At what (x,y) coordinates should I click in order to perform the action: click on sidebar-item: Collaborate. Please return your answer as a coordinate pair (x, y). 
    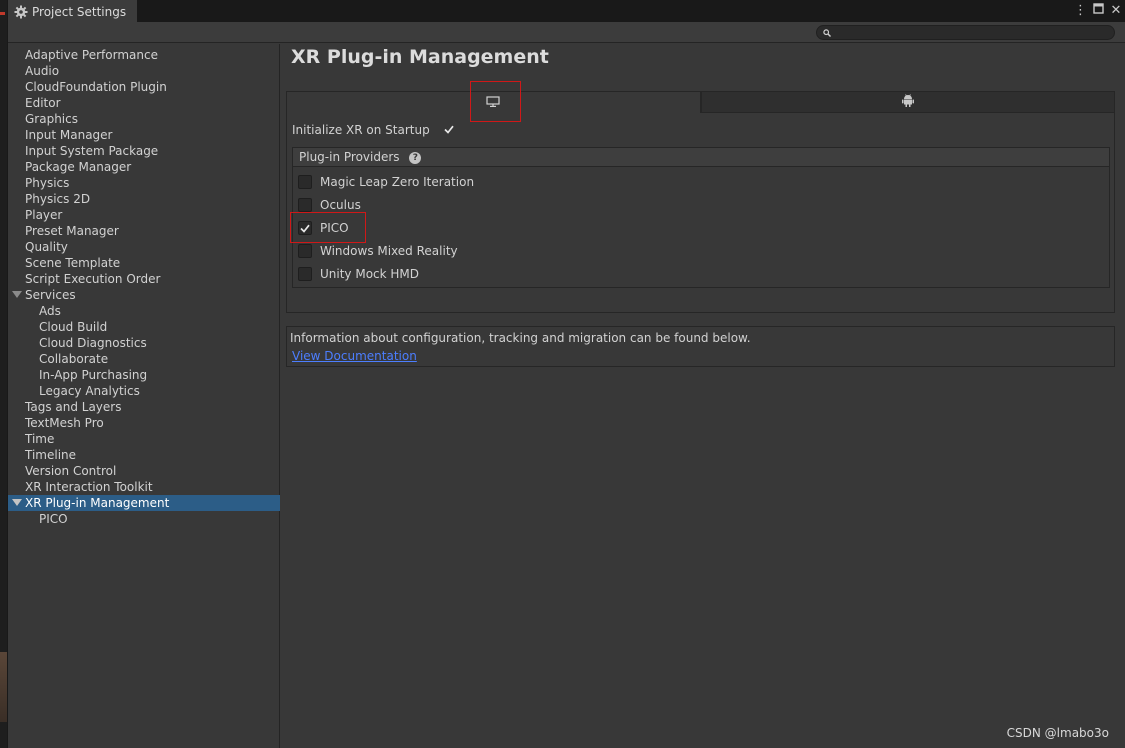
    Looking at the image, I should click on (144, 359).